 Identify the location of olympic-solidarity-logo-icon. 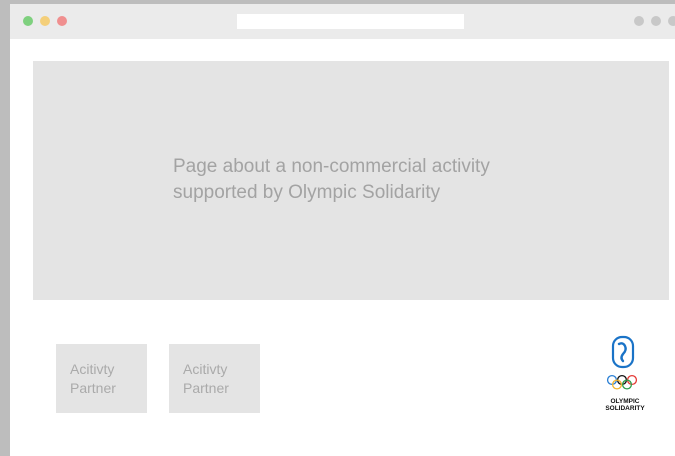
(622, 362).